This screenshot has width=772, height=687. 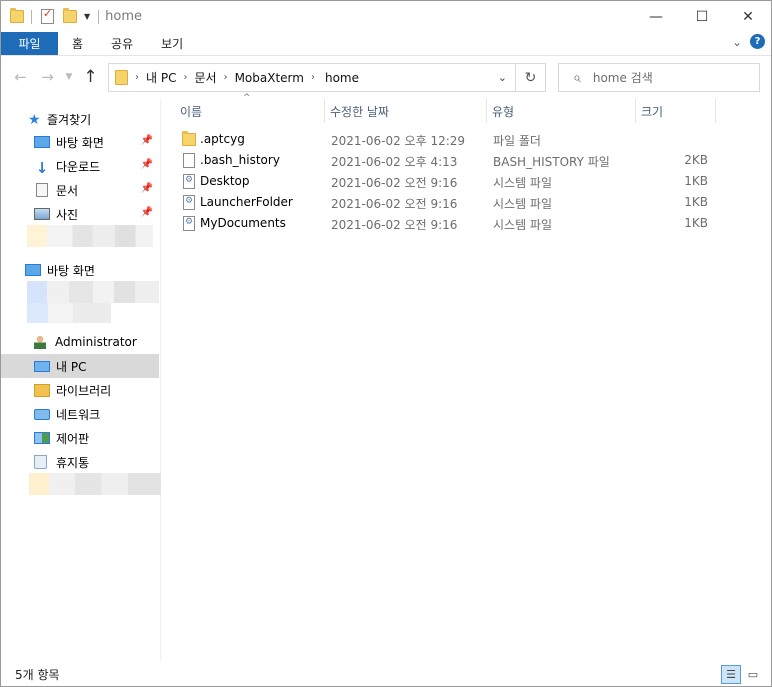 What do you see at coordinates (502, 77) in the screenshot?
I see `address-history-chevron-icon: ⌄` at bounding box center [502, 77].